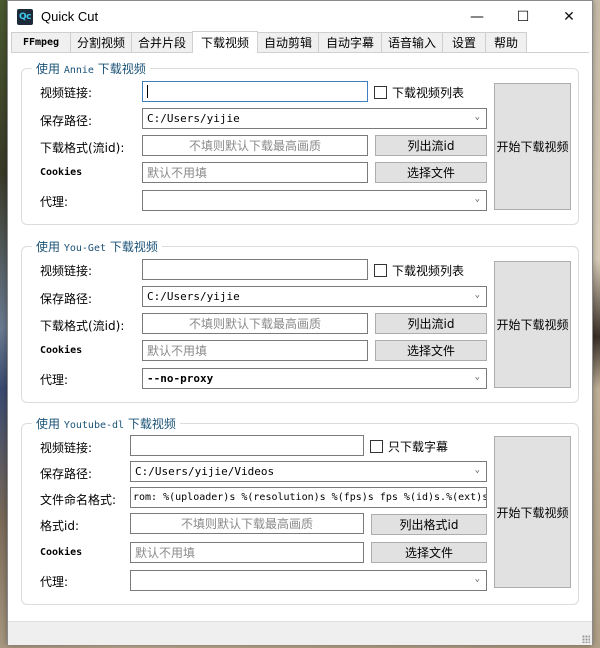  Describe the element at coordinates (569, 16) in the screenshot. I see `close-button: ✕` at that location.